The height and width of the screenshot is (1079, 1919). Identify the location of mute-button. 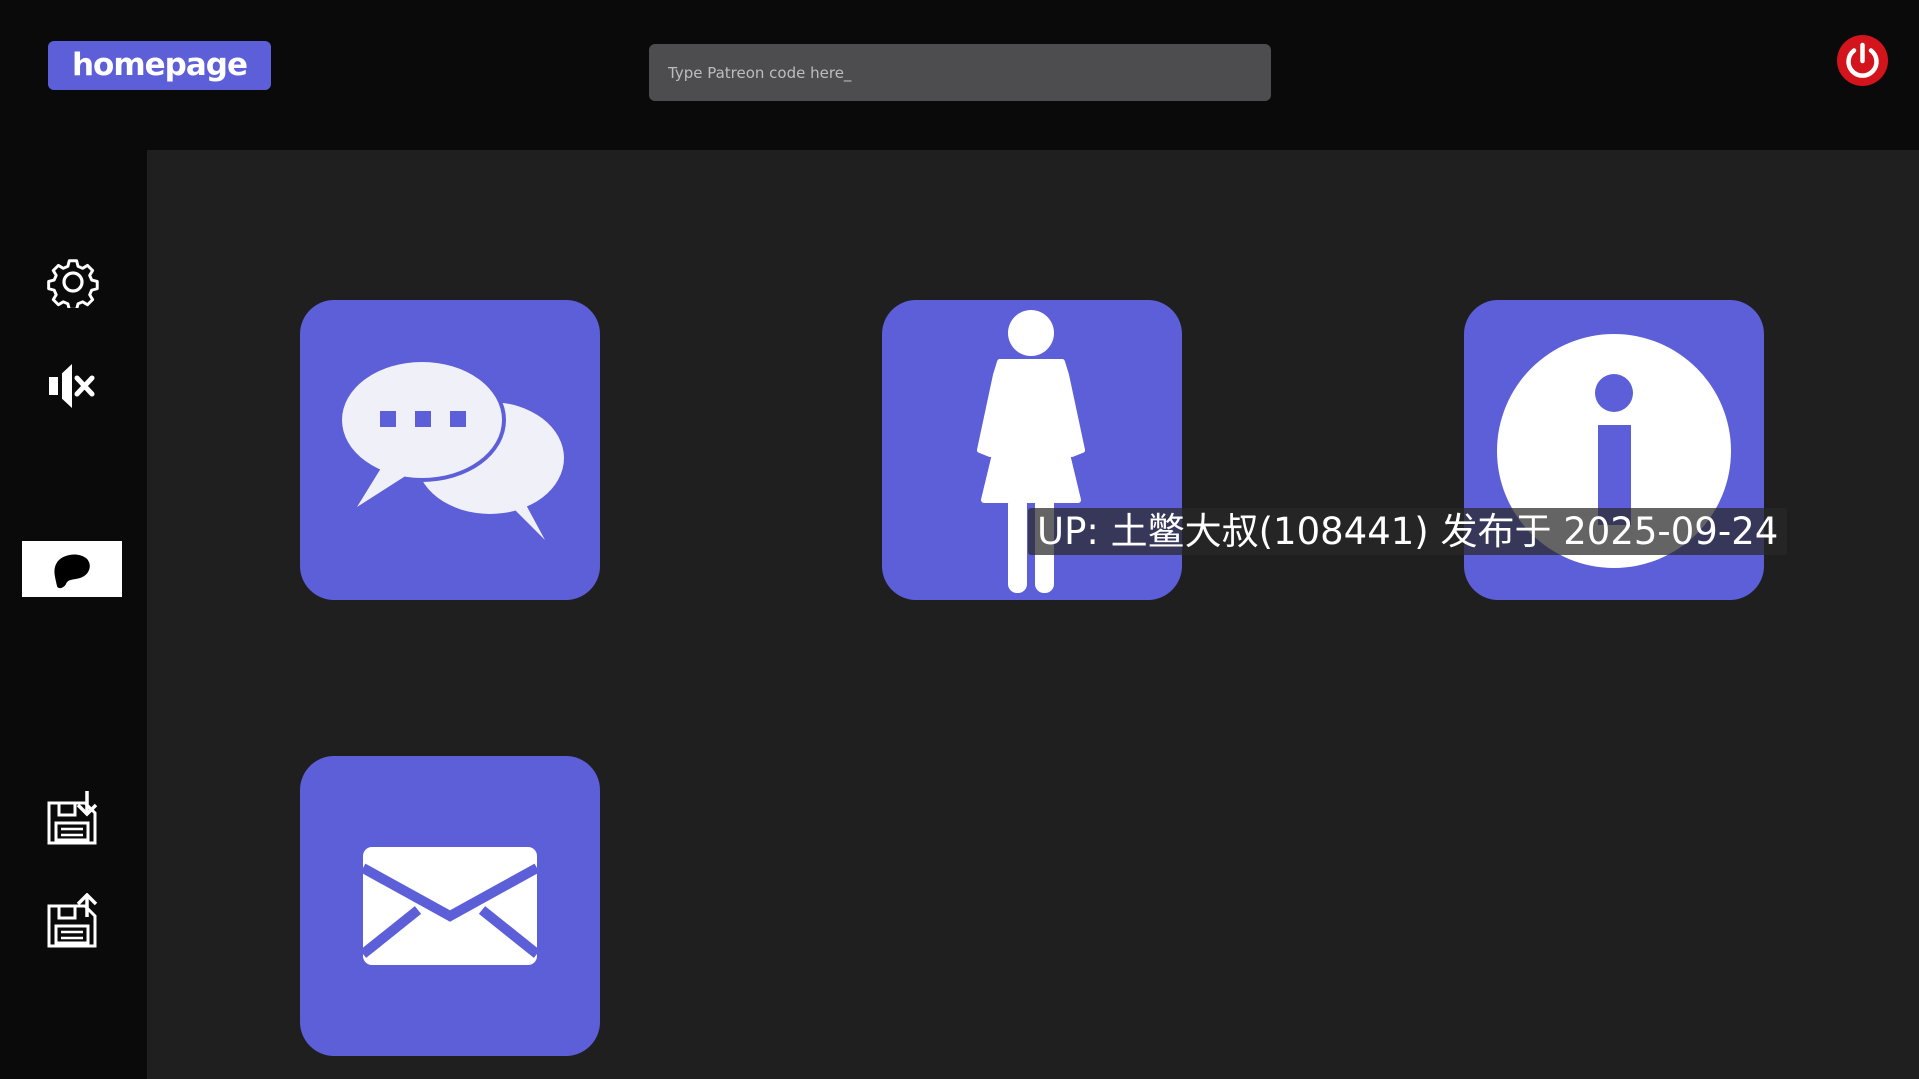
(73, 386).